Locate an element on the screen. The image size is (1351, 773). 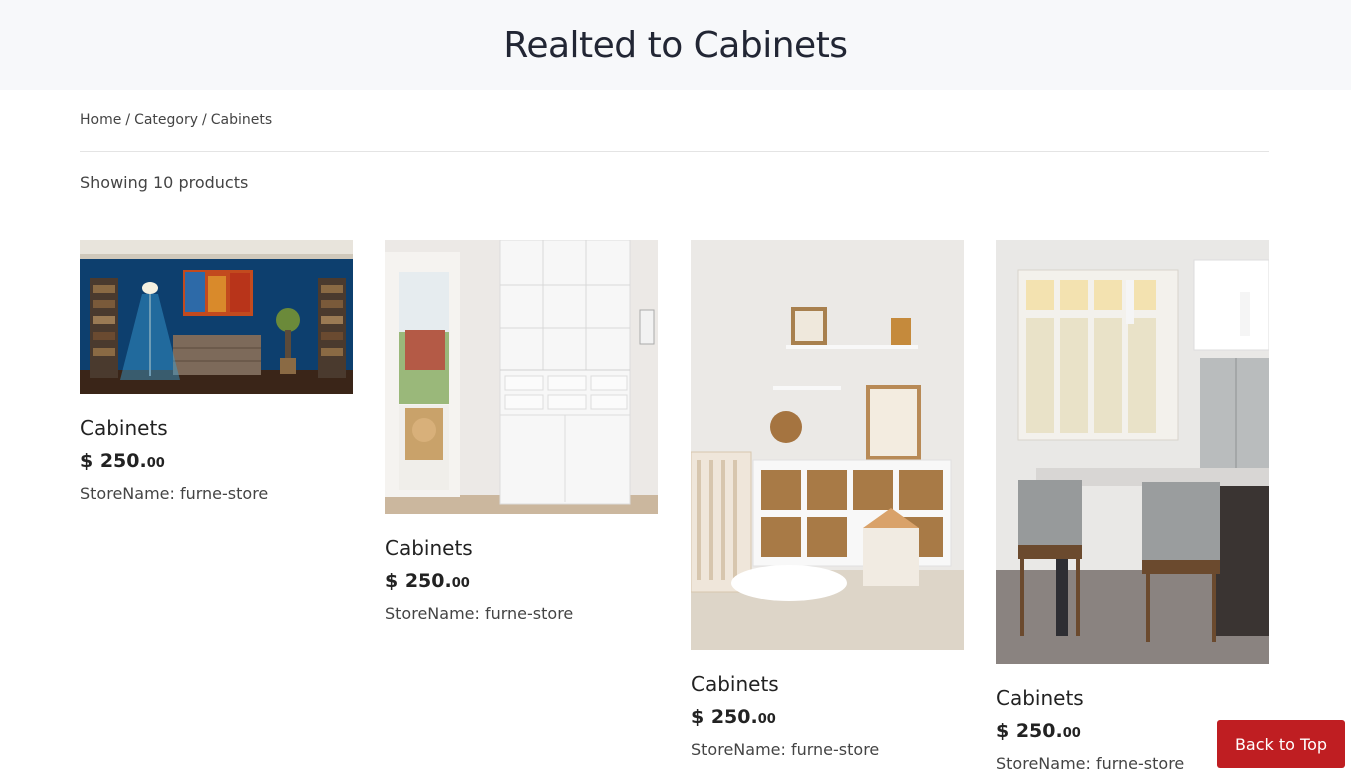
product-count: Showing 10 products is located at coordinates (164, 182).